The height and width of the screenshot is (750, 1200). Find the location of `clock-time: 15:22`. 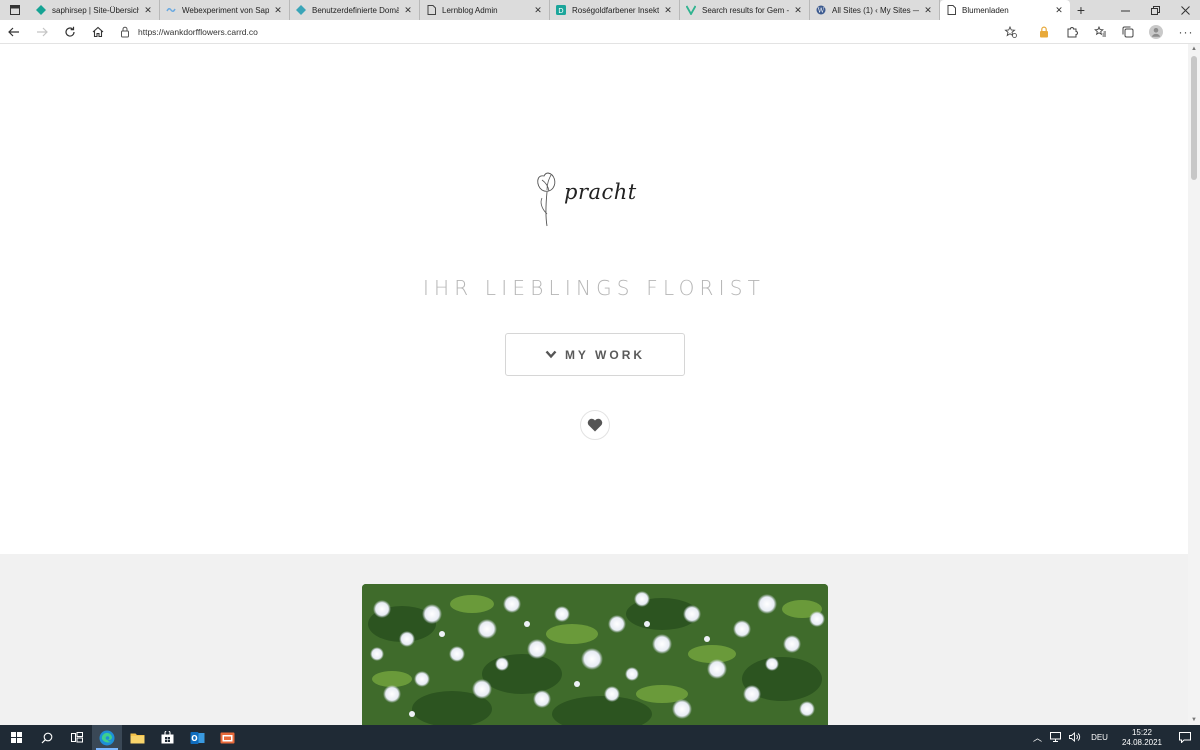

clock-time: 15:22 is located at coordinates (1141, 732).